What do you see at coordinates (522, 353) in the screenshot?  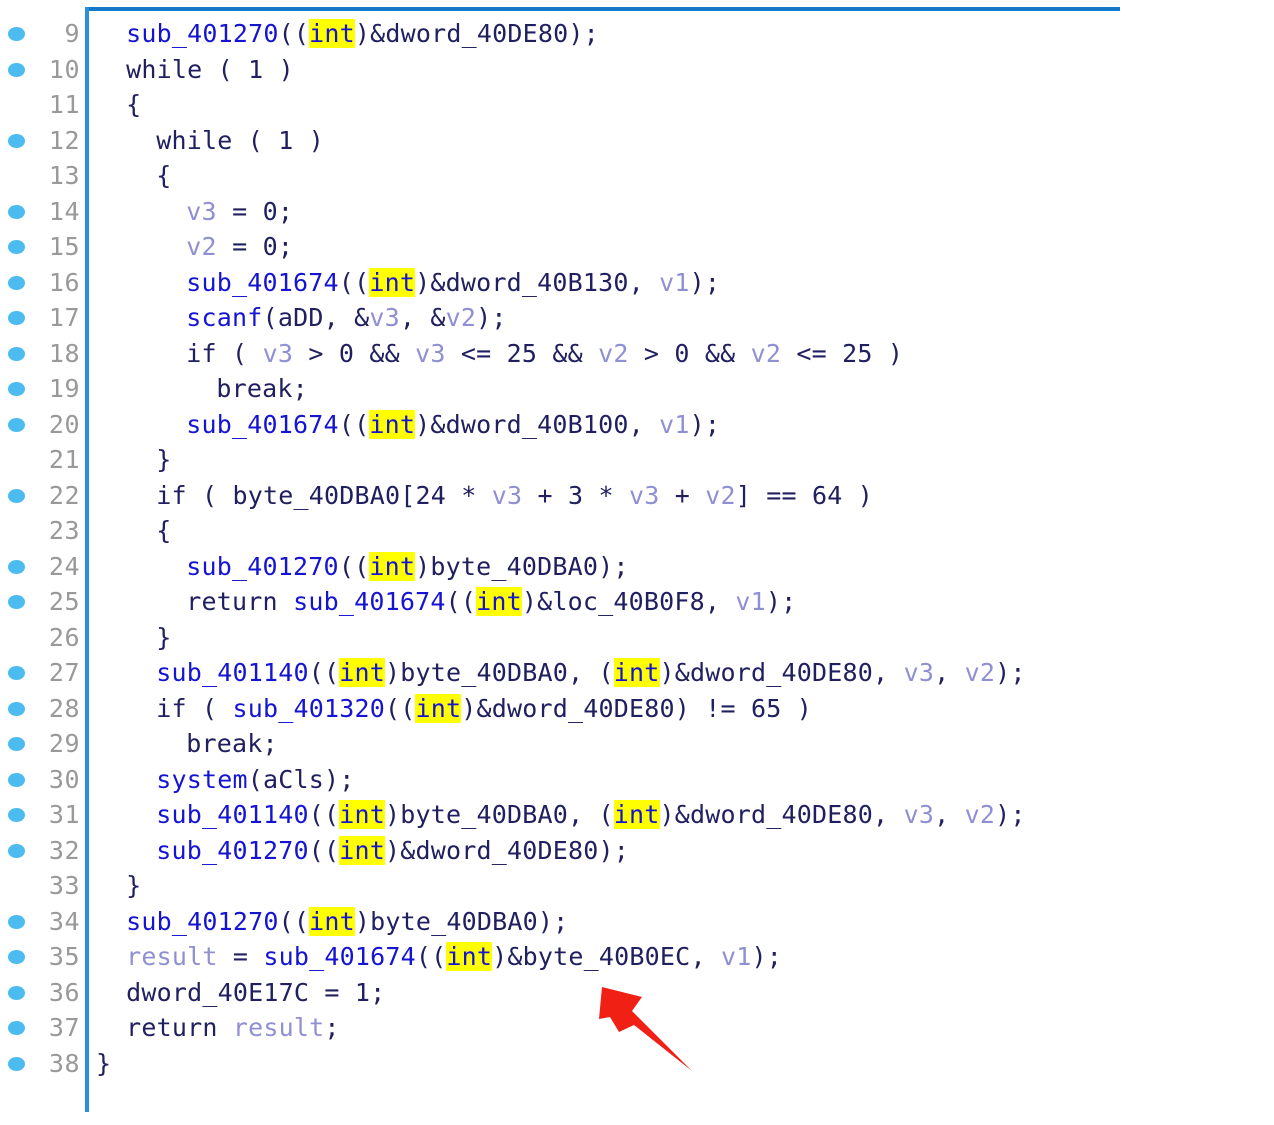 I see `code-token-punc: <= 25 &&` at bounding box center [522, 353].